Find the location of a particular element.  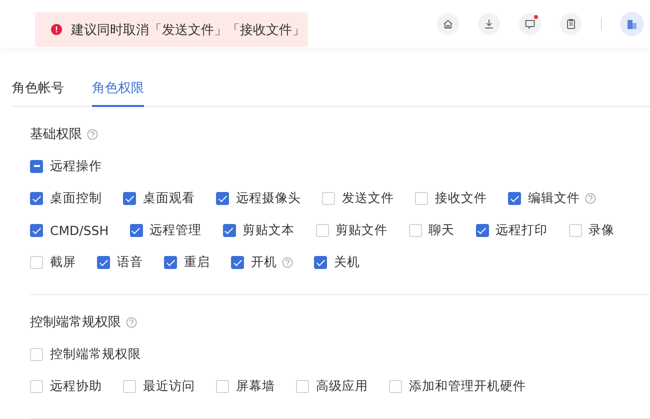

checkbox-label: 远程打印 is located at coordinates (522, 230).